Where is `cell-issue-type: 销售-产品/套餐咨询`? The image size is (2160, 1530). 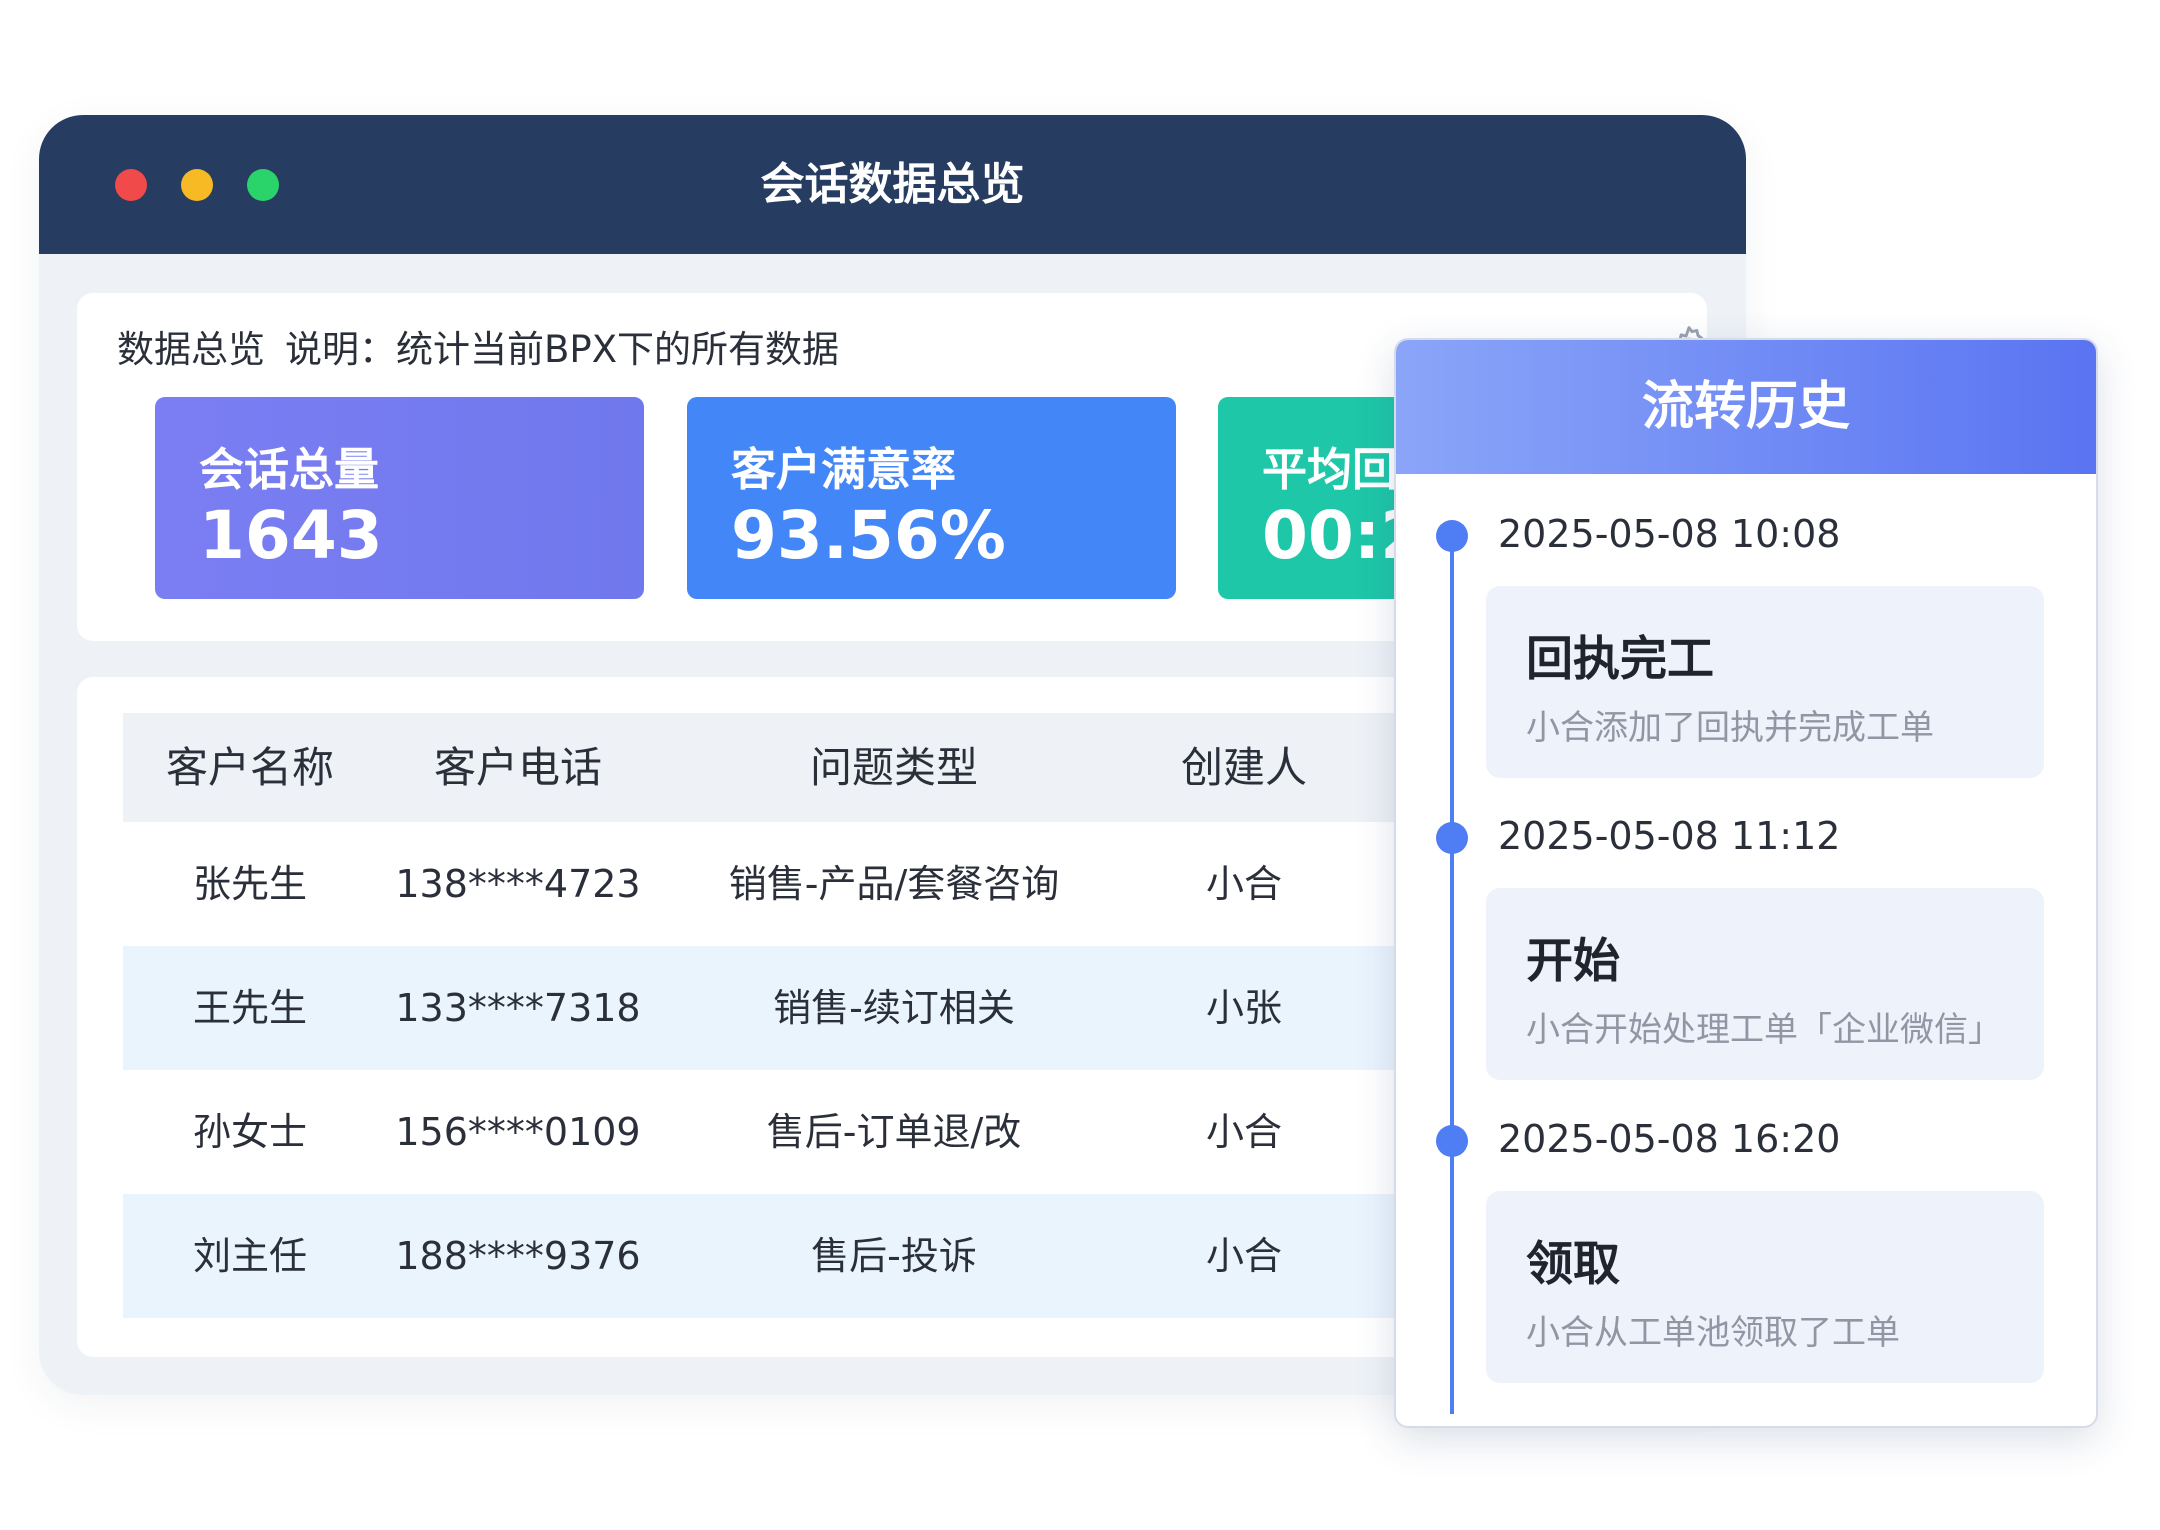 cell-issue-type: 销售-产品/套餐咨询 is located at coordinates (894, 884).